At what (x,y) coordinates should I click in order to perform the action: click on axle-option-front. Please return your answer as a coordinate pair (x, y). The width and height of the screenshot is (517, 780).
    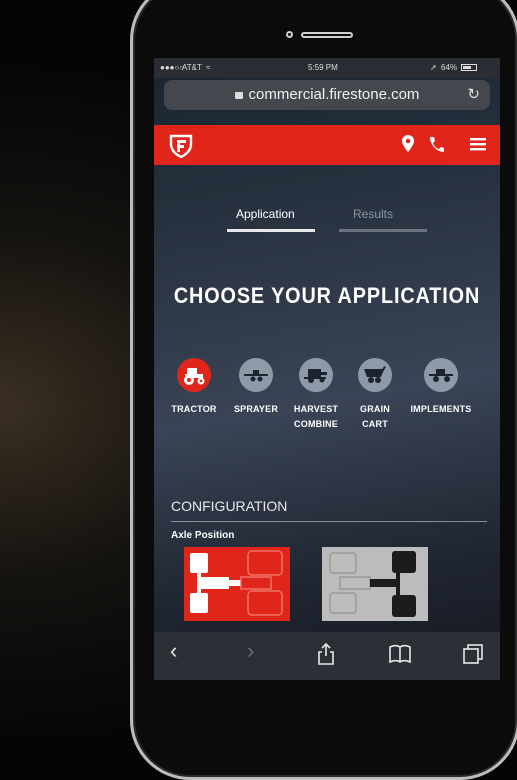
    Looking at the image, I should click on (237, 584).